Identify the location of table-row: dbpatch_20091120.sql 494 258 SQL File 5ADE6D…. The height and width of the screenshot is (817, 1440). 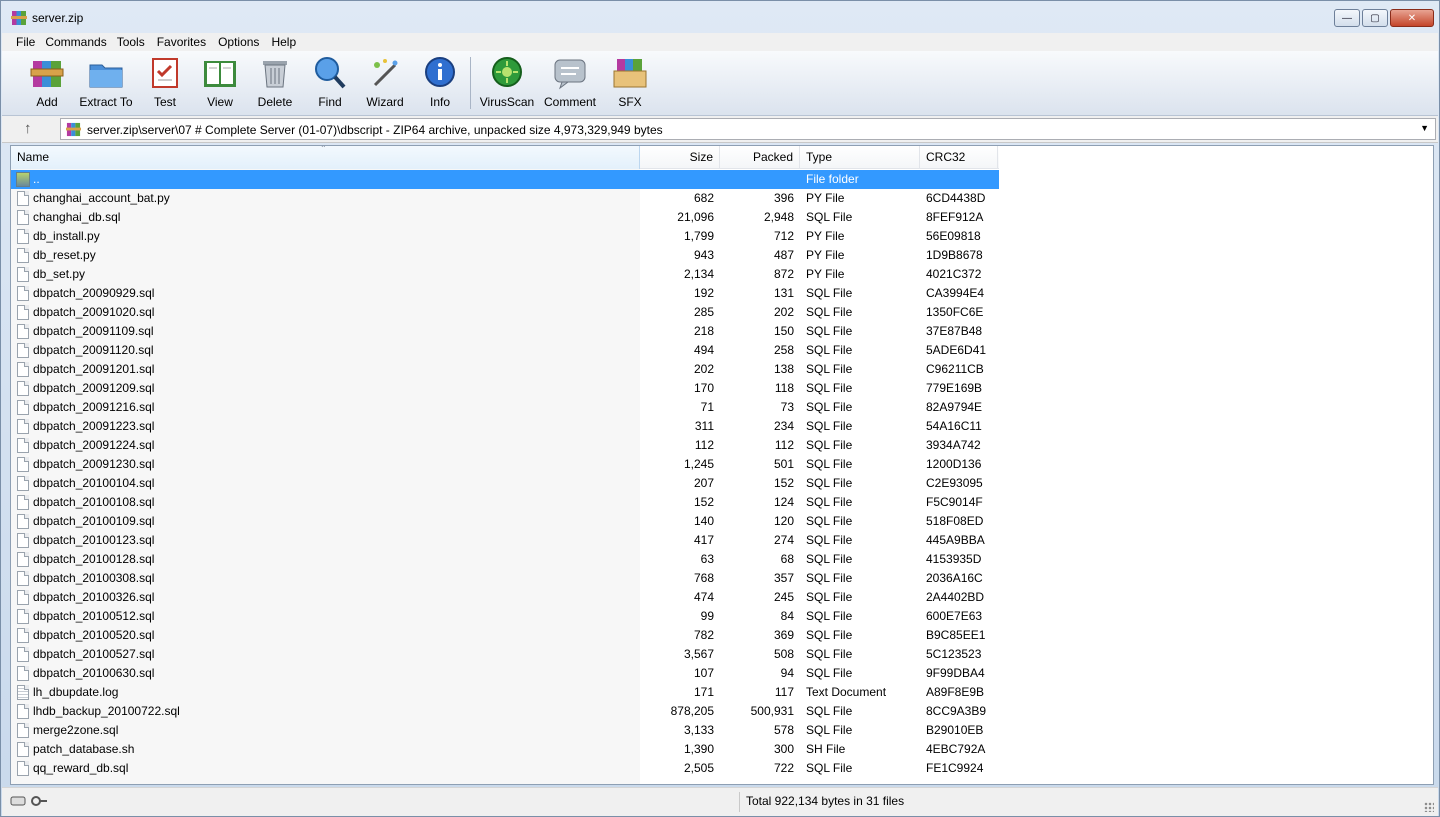
(505, 350).